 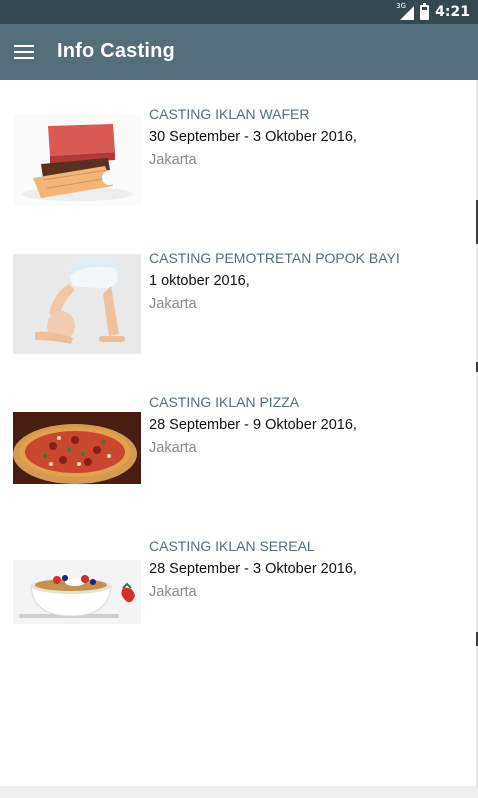 I want to click on status-bar: 3G 4:21, so click(x=239, y=12).